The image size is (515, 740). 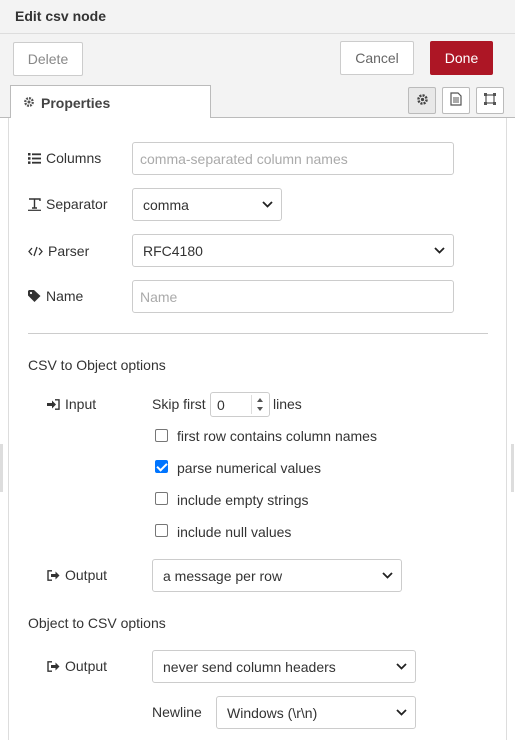 I want to click on tray-toolbar: Delete Cancel Done, so click(x=257, y=59).